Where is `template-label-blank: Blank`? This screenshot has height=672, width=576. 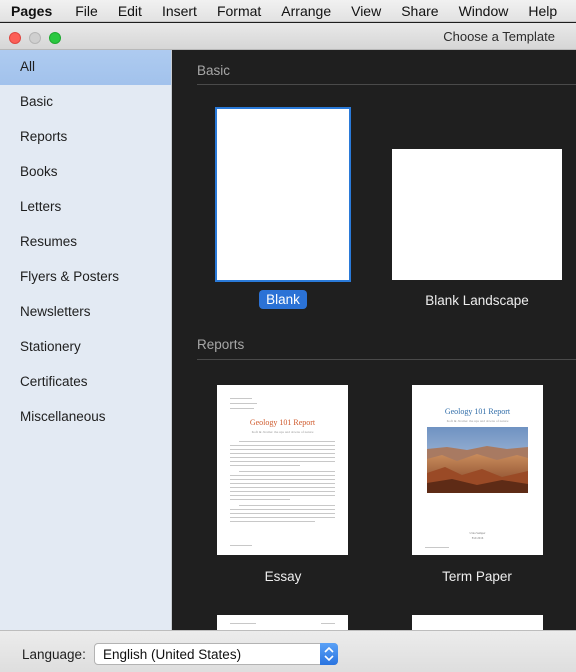
template-label-blank: Blank is located at coordinates (283, 299).